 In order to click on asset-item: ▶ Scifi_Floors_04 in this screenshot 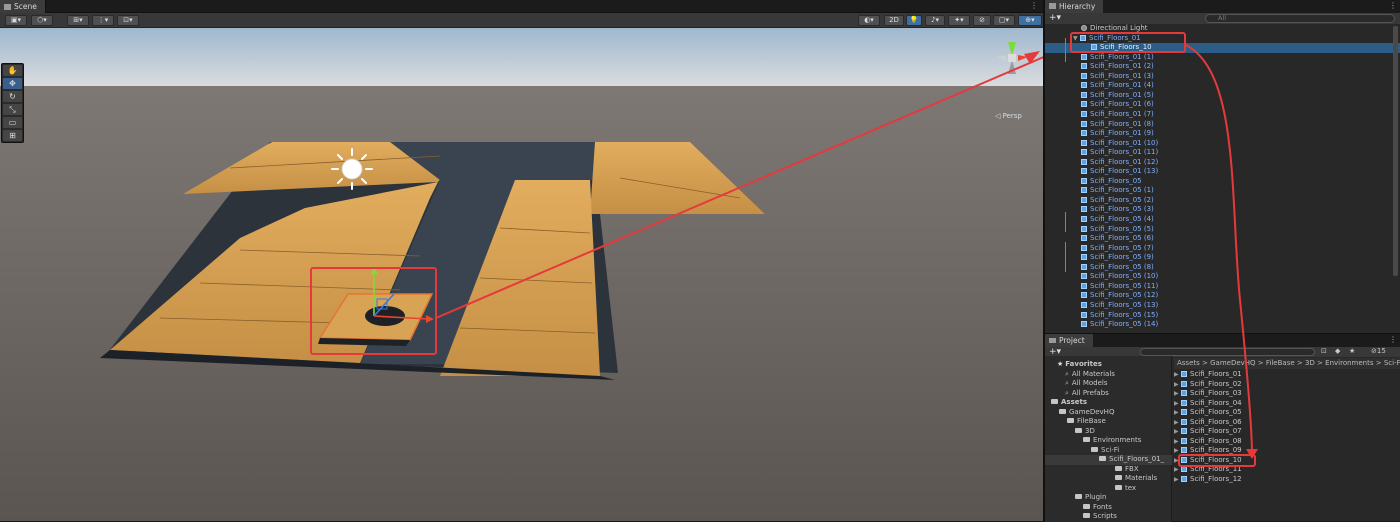, I will do `click(1208, 404)`.